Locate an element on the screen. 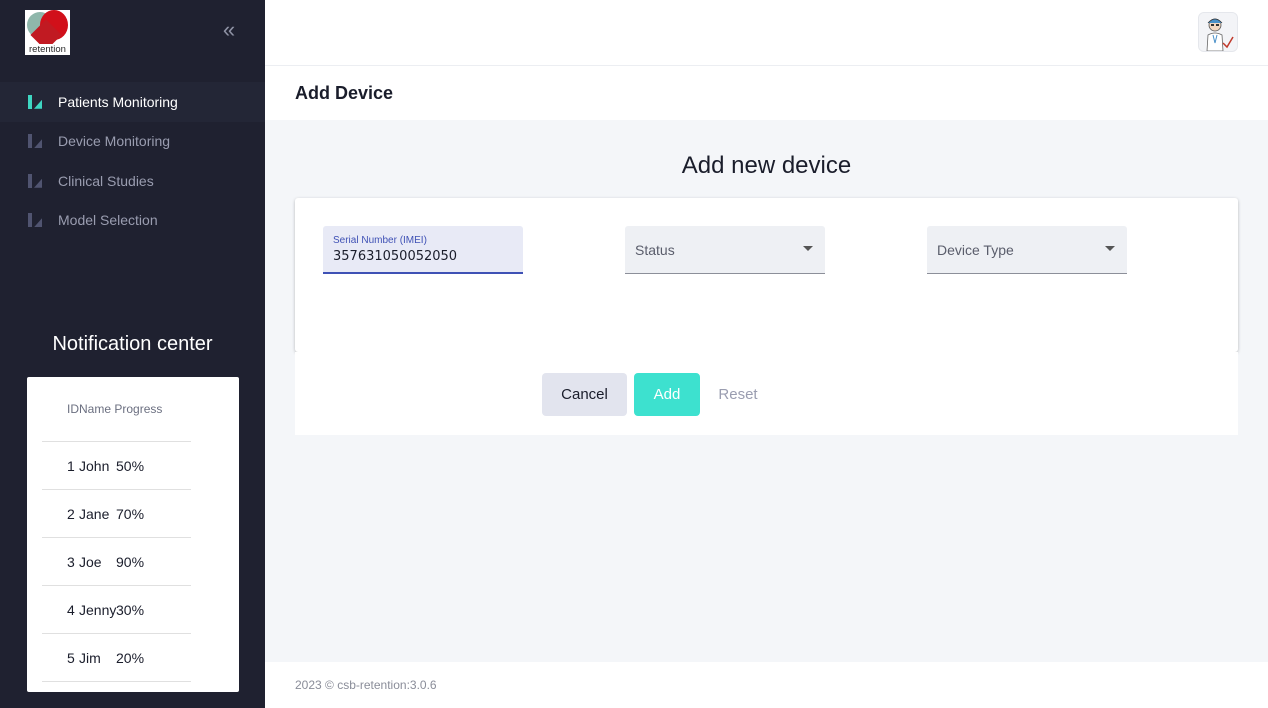 Image resolution: width=1268 pixels, height=708 pixels. cell-progress: 30% is located at coordinates (130, 609).